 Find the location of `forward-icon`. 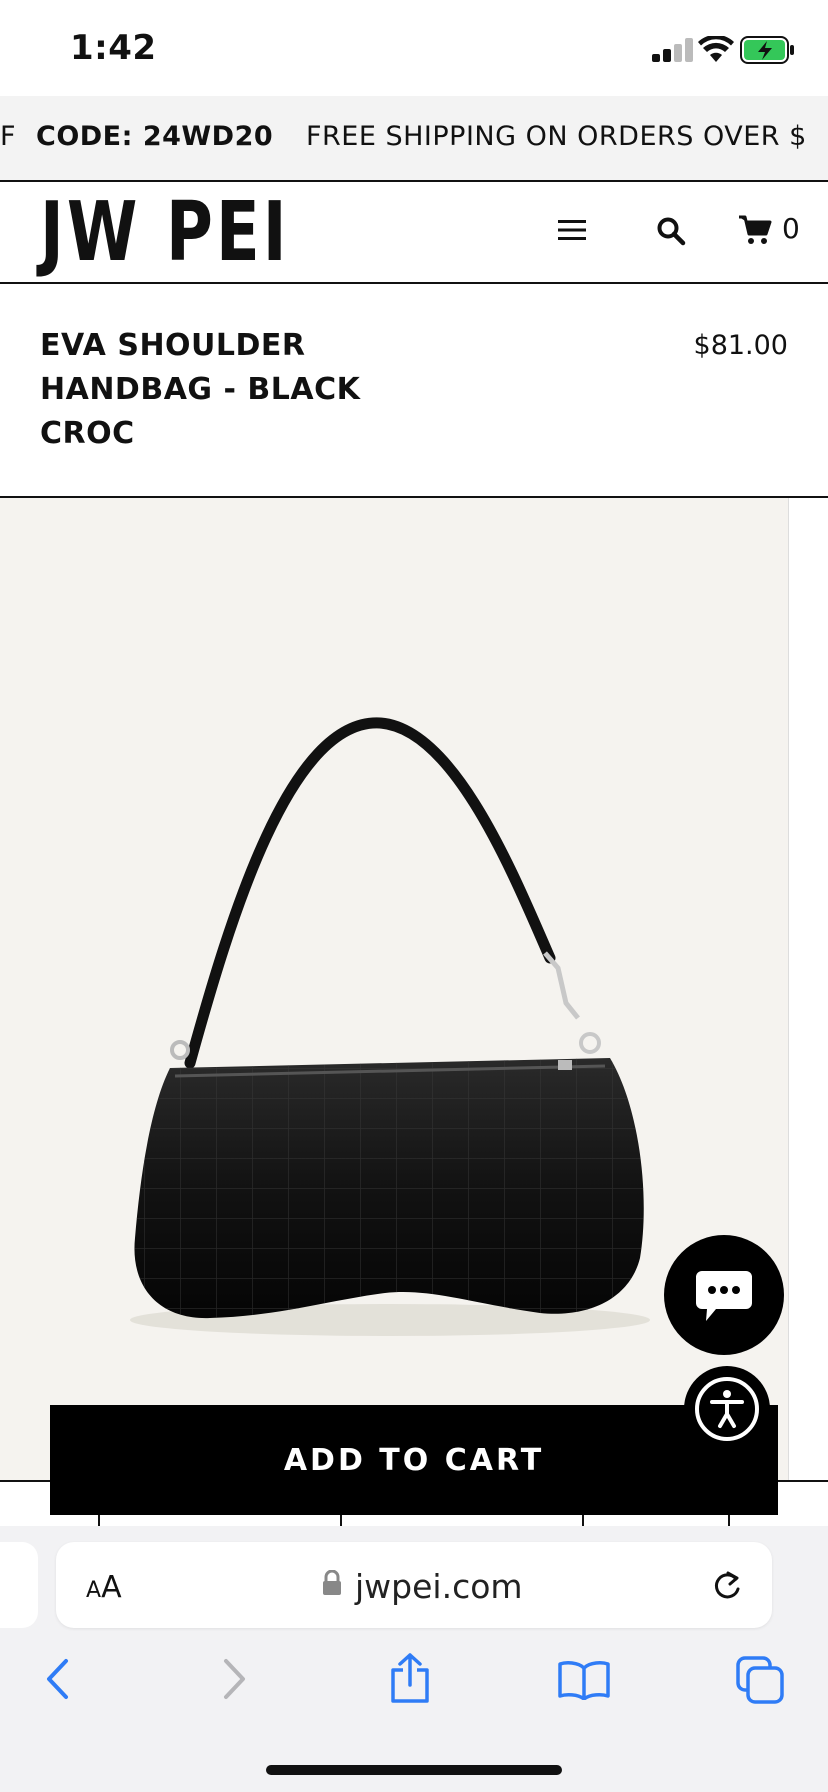

forward-icon is located at coordinates (235, 1679).